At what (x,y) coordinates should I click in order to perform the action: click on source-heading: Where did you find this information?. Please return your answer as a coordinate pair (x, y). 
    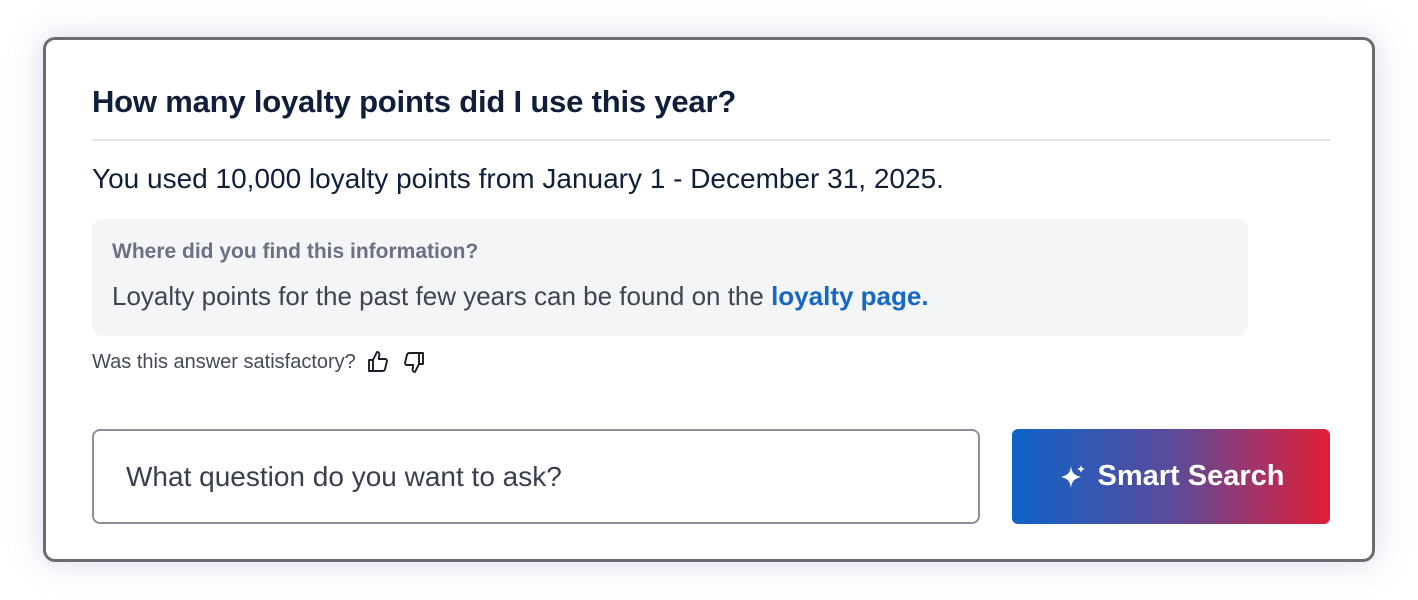
    Looking at the image, I should click on (295, 251).